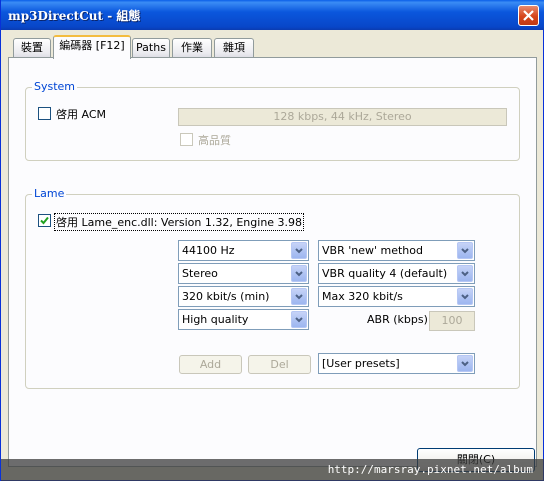  I want to click on delete-preset-button: Del, so click(279, 364).